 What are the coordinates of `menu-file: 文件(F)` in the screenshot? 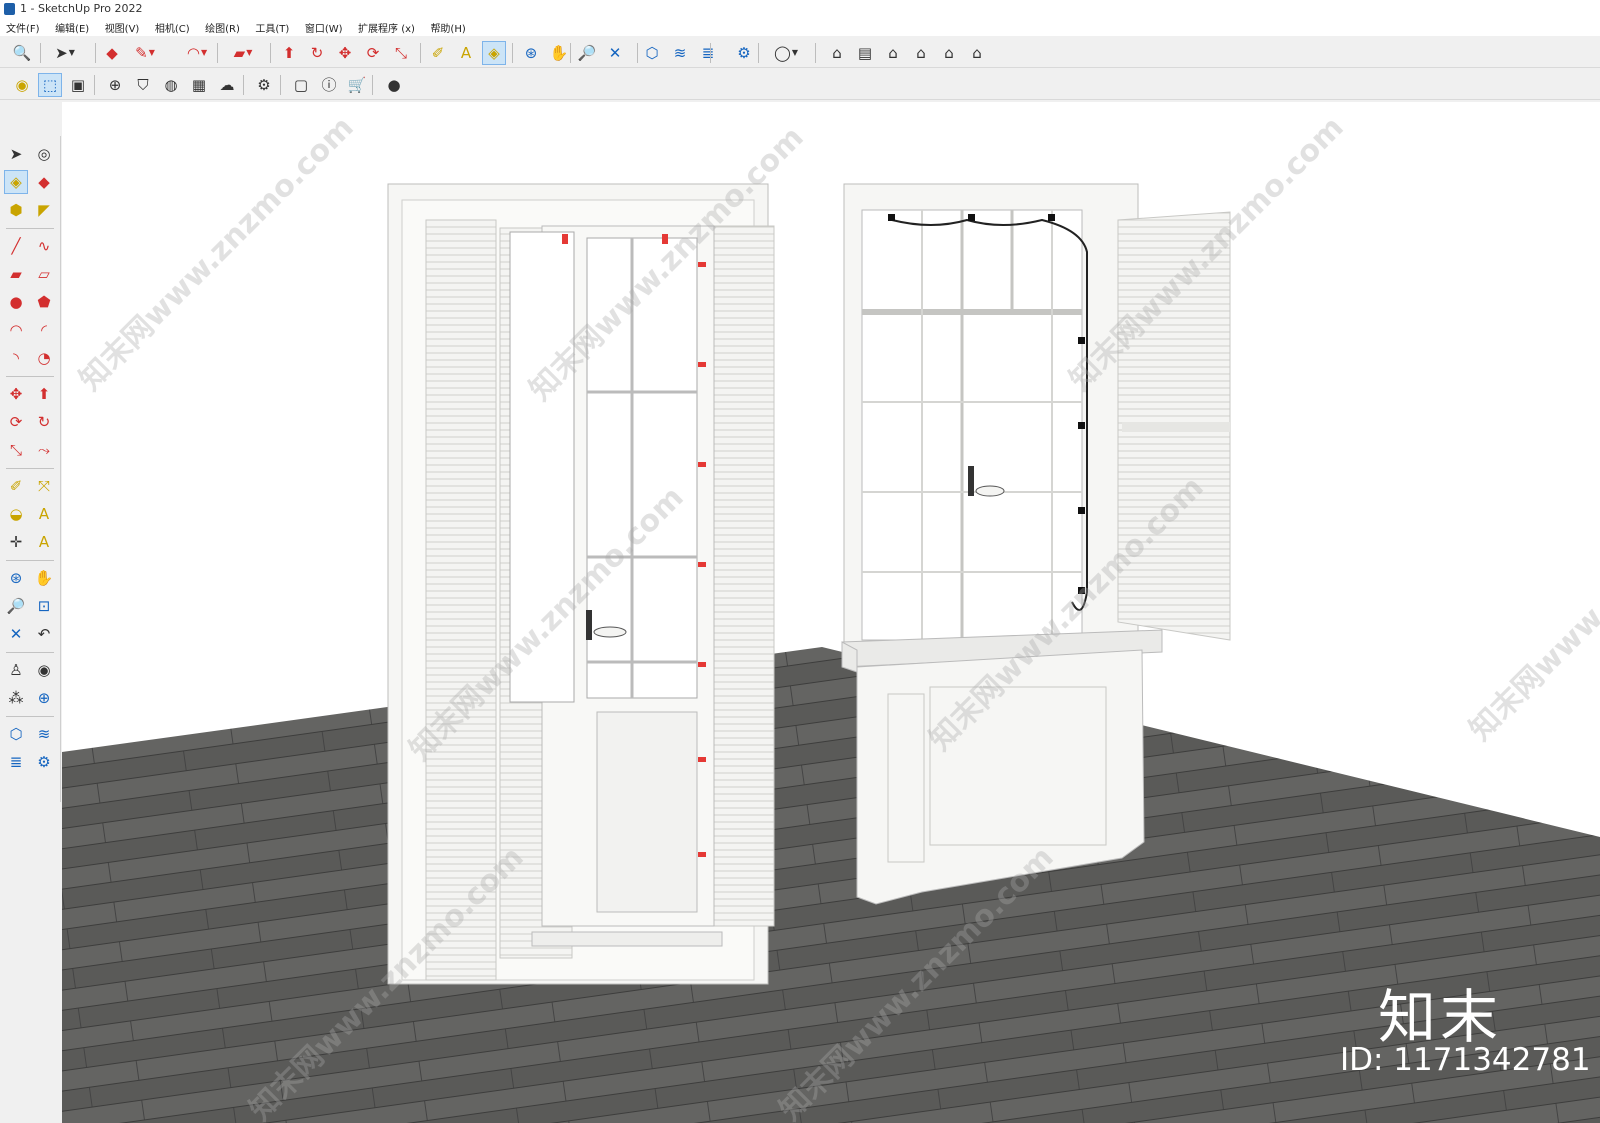 It's located at (23, 26).